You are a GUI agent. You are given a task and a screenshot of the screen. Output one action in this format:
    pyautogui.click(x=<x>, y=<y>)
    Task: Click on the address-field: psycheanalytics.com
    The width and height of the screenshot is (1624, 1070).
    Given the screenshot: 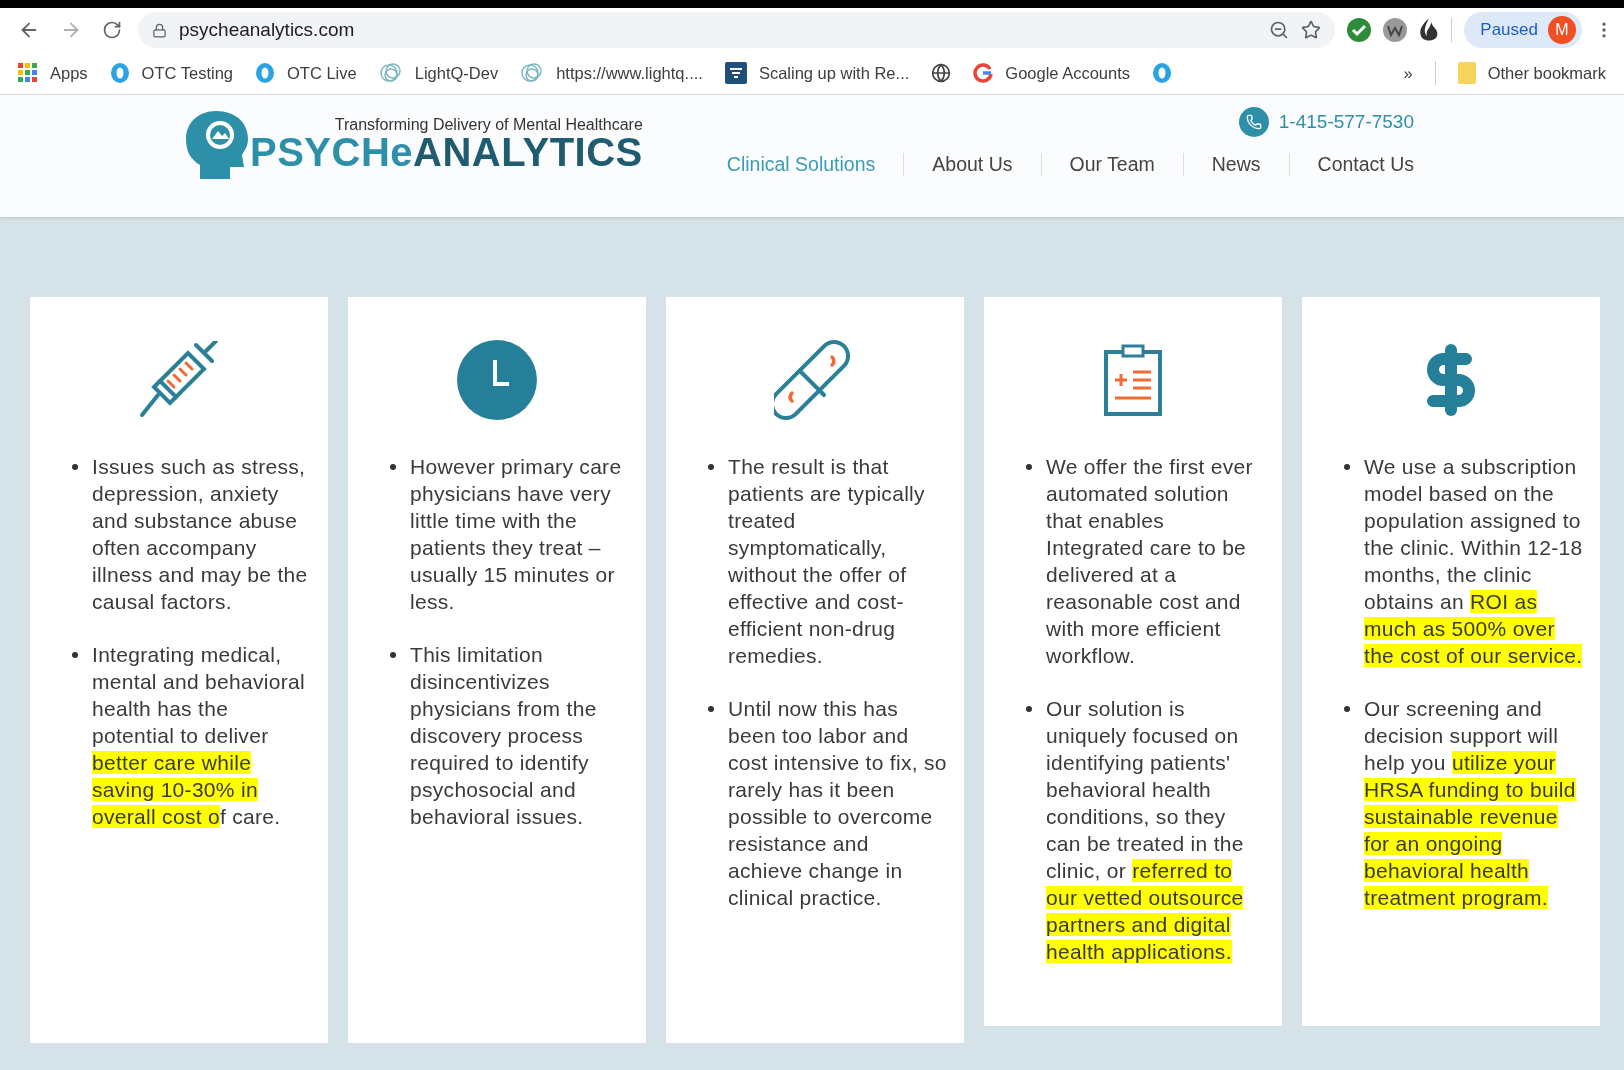 What is the action you would take?
    pyautogui.click(x=737, y=30)
    